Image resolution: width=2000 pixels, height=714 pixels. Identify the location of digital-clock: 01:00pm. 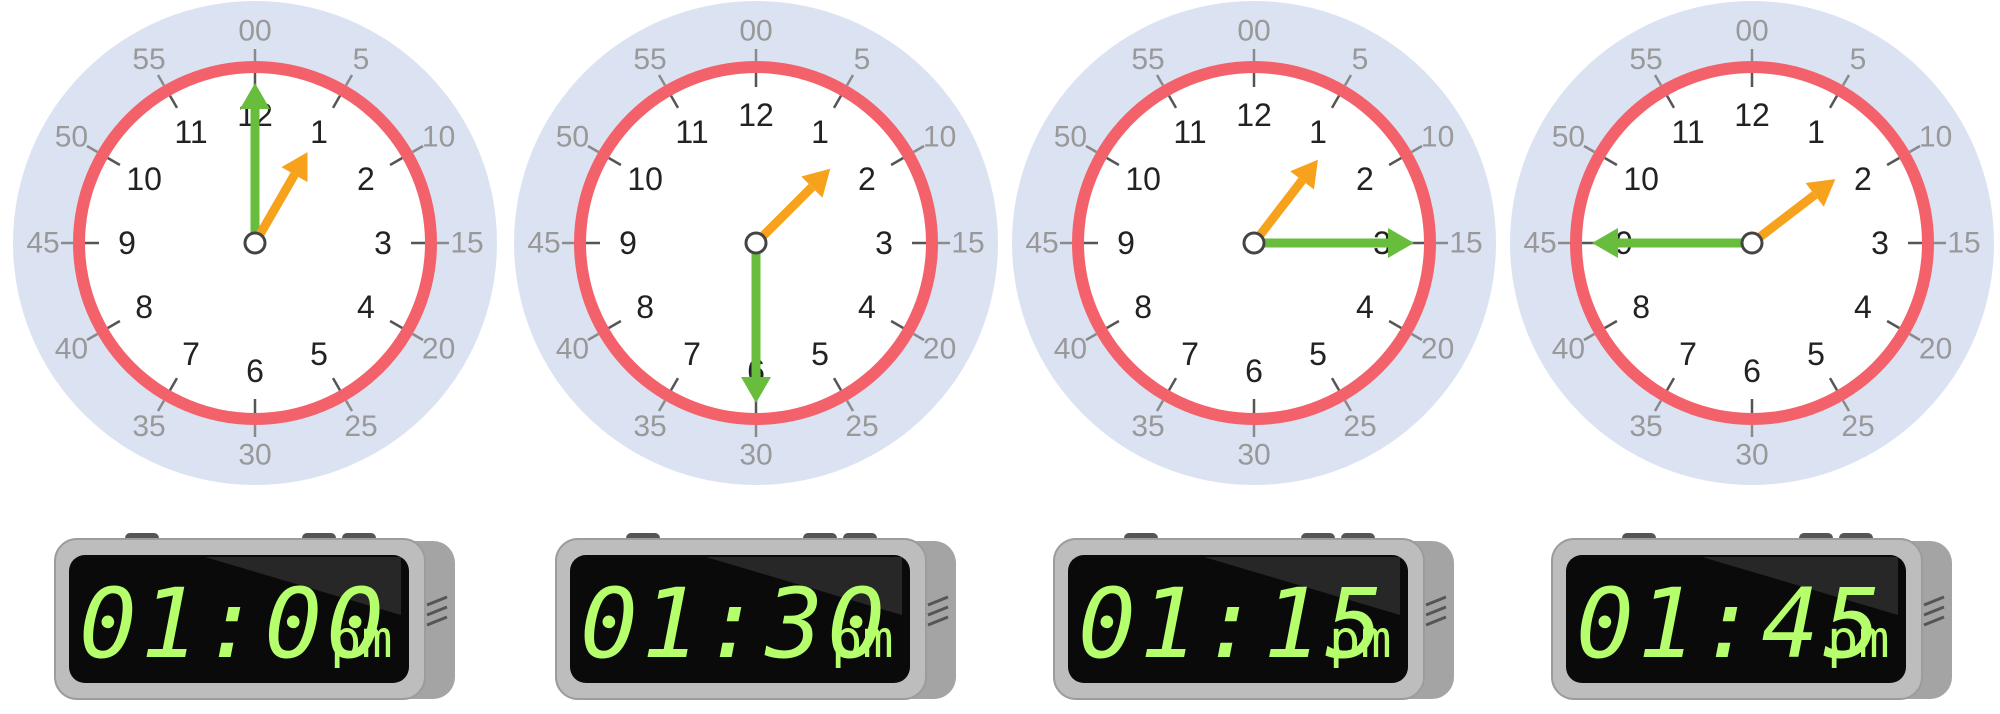
(254, 616).